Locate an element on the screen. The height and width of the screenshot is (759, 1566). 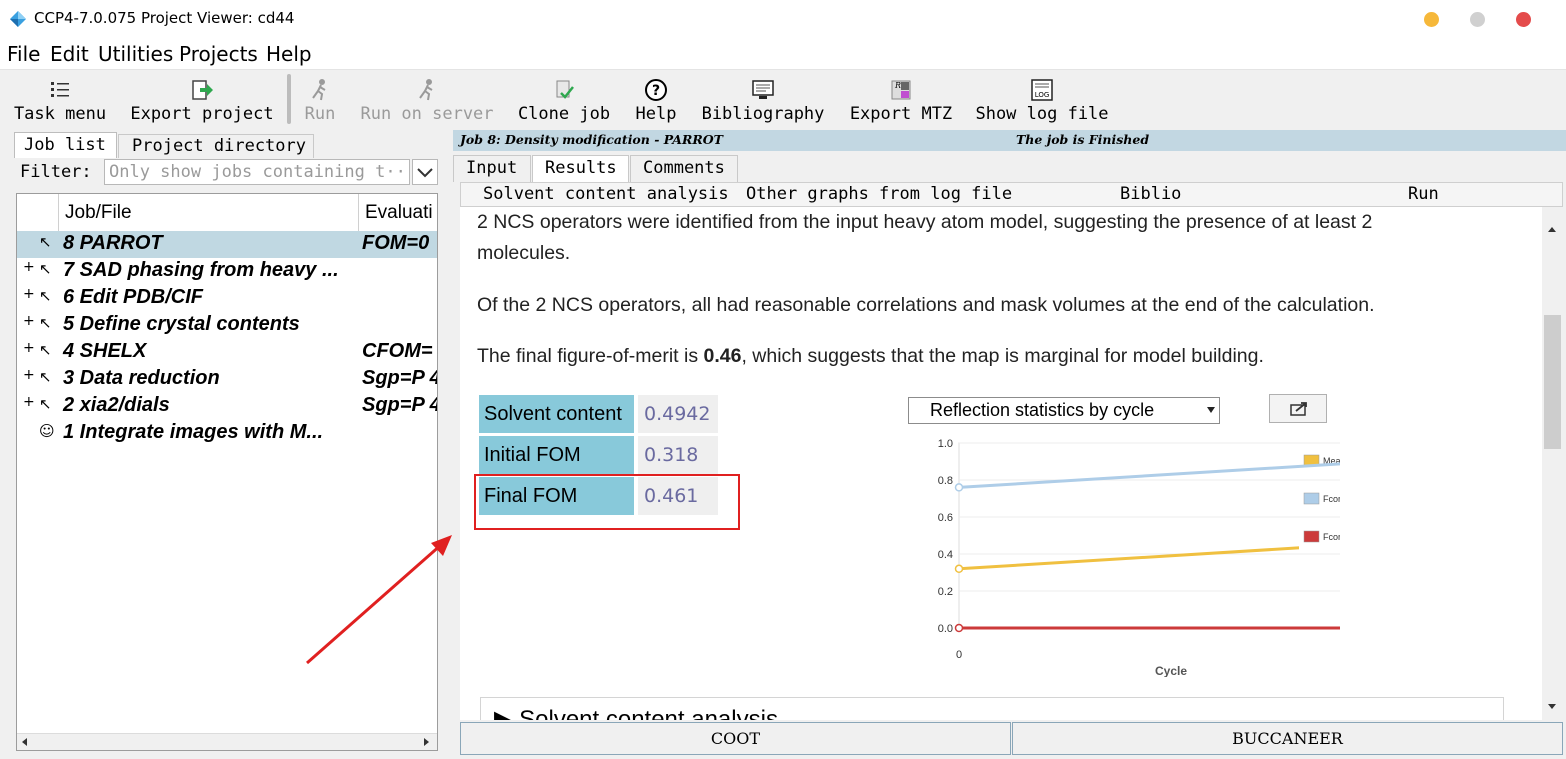
y-tick-label: 0.8 is located at coordinates (945, 481).